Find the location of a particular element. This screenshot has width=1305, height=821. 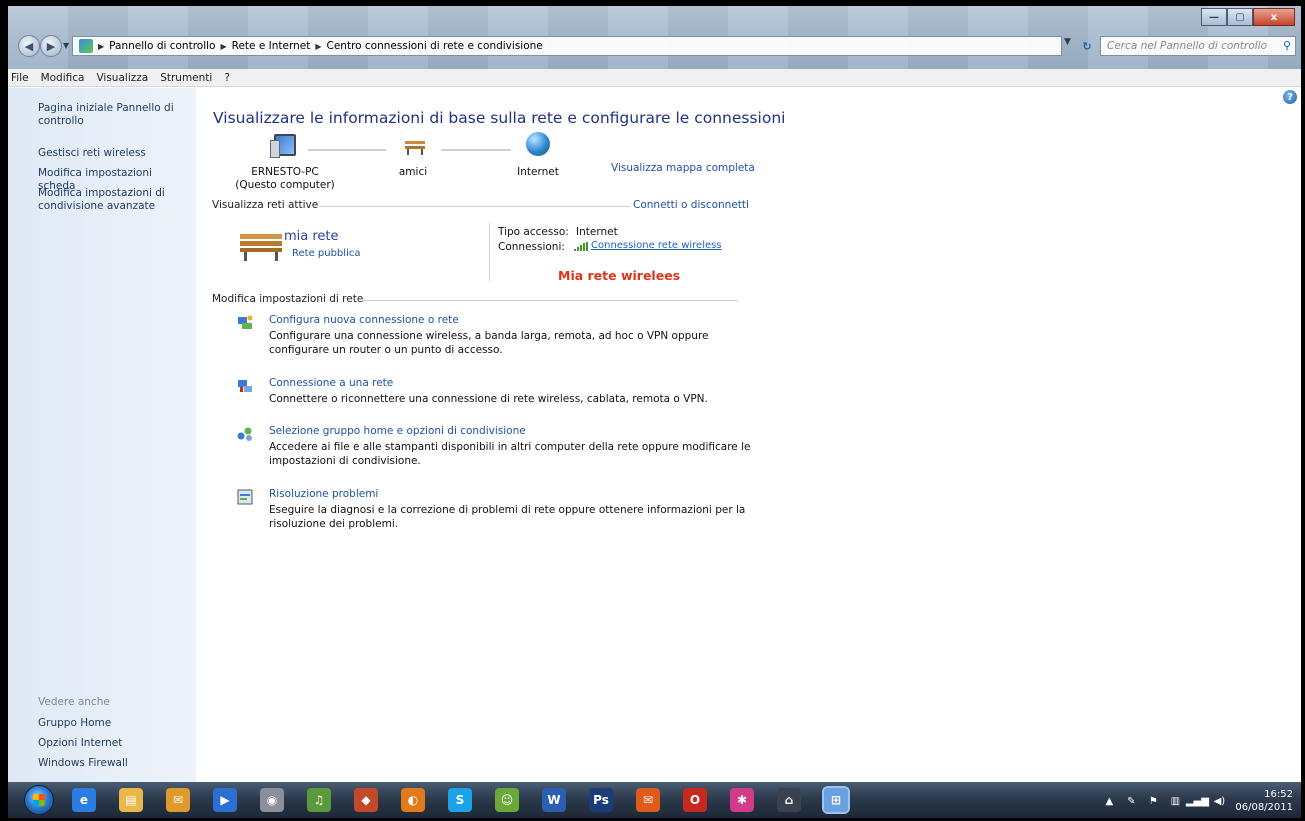

maximize-button: ▢ is located at coordinates (1240, 17).